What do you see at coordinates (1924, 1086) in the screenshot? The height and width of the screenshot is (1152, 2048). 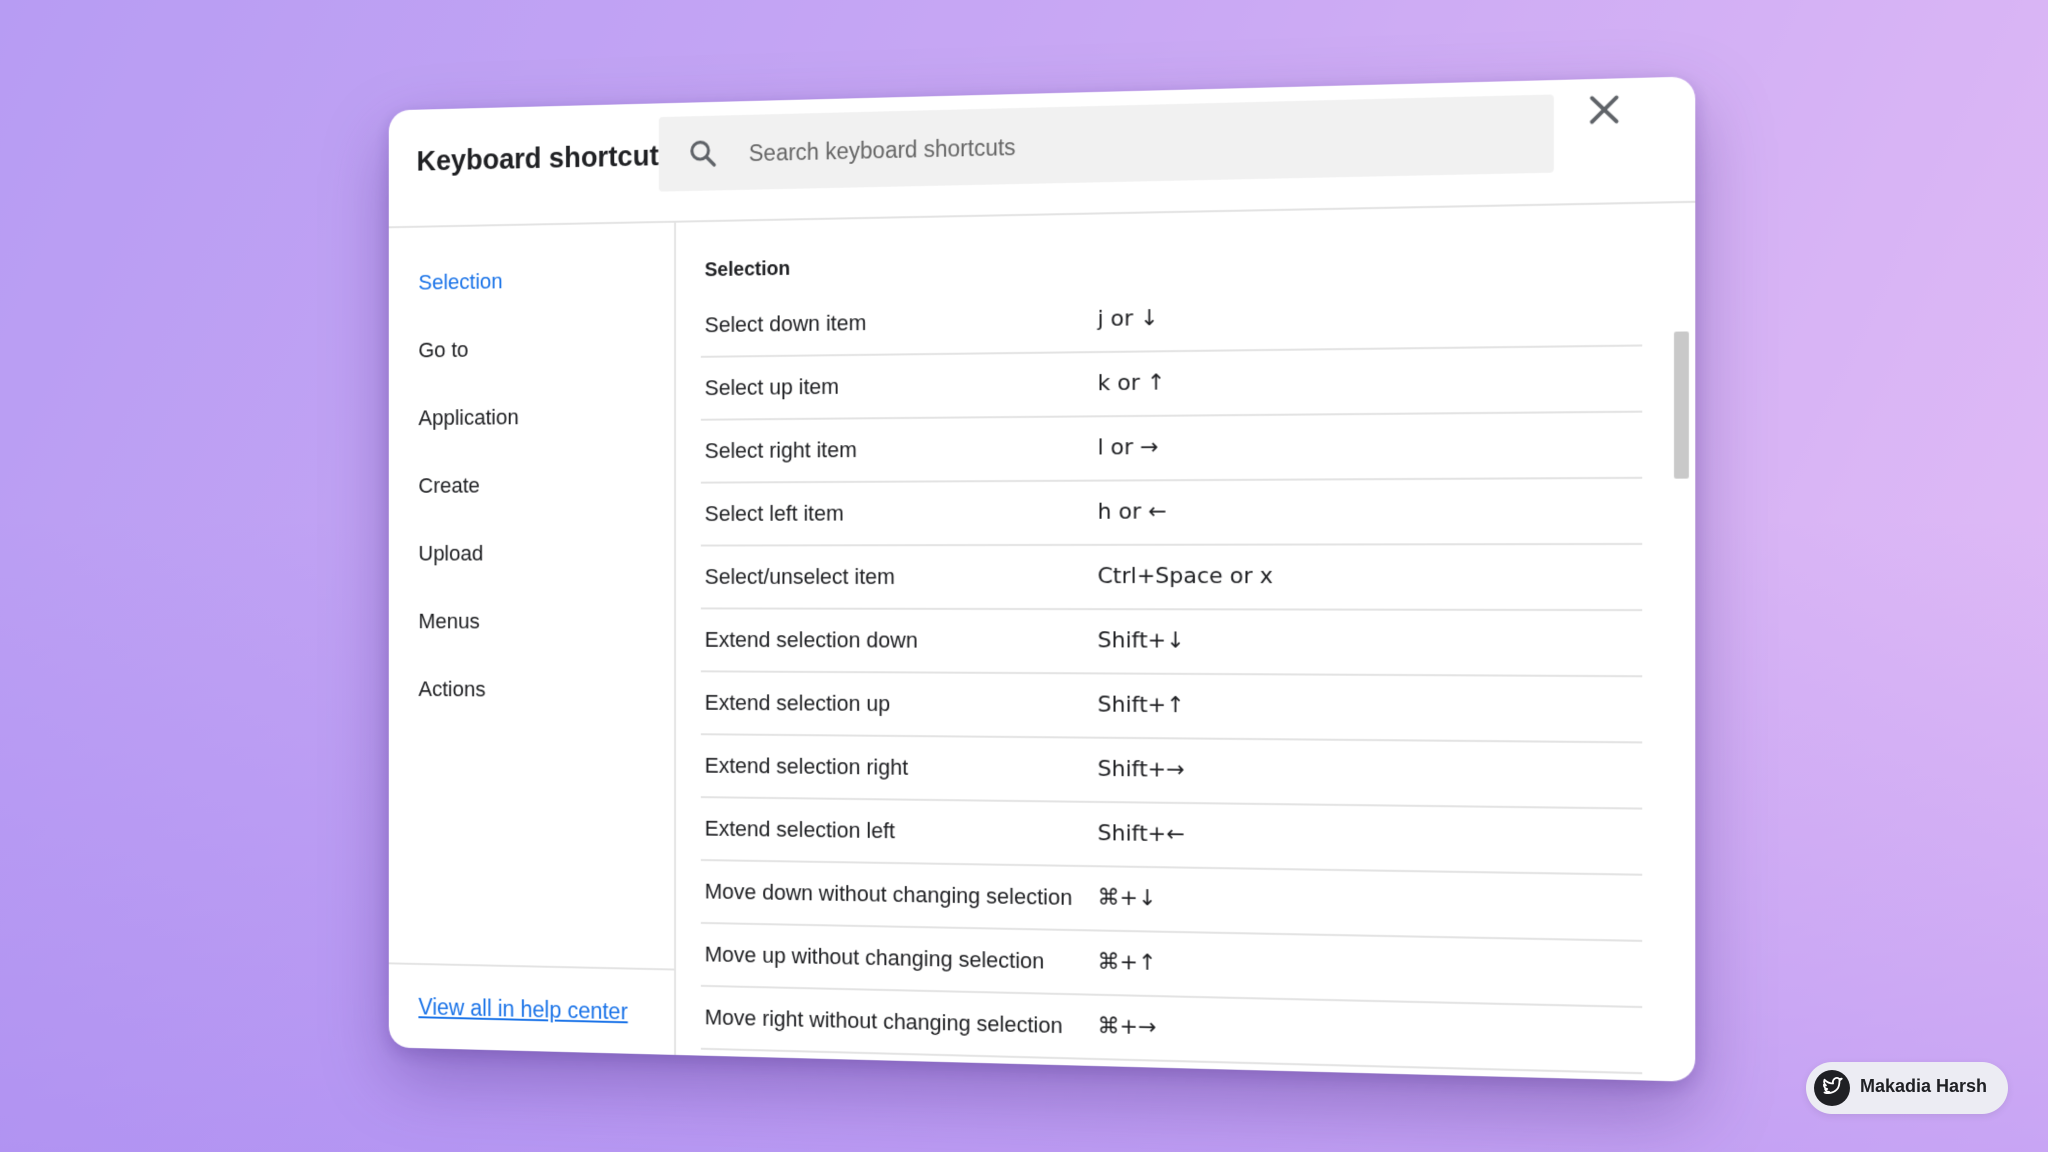 I see `author-name: Makadia Harsh` at bounding box center [1924, 1086].